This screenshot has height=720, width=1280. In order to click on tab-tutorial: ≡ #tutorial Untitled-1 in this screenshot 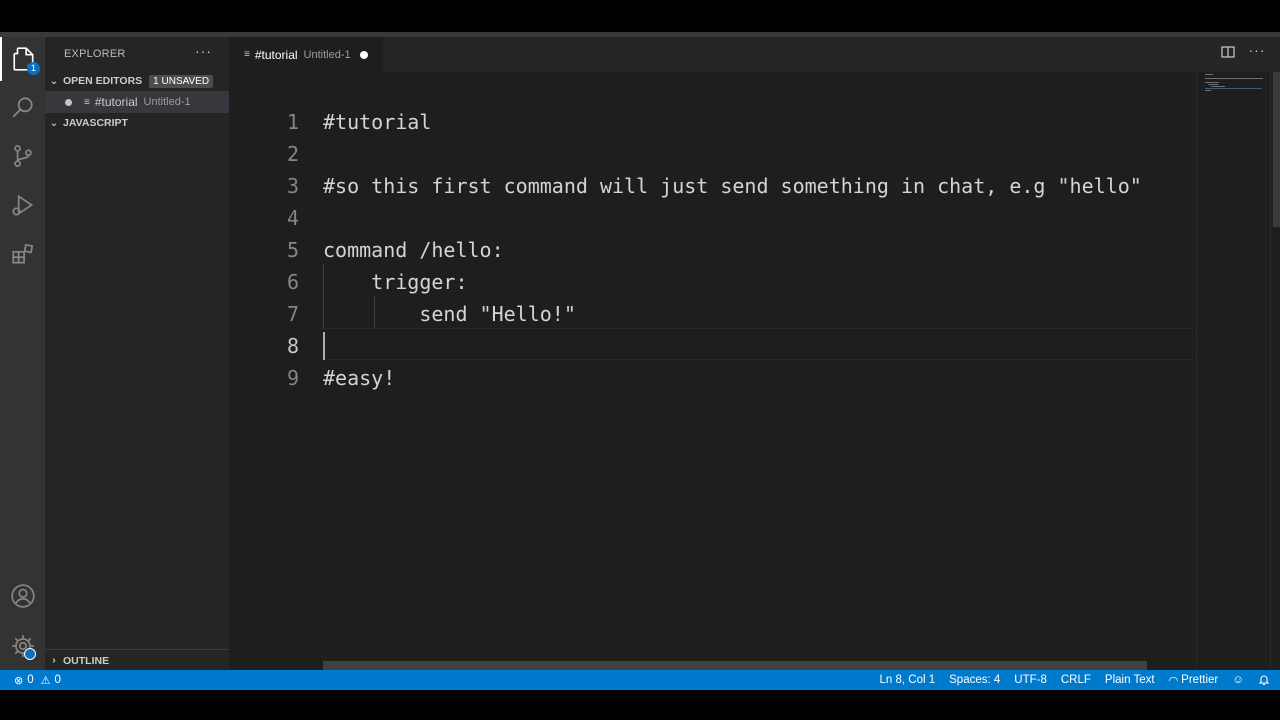, I will do `click(306, 54)`.